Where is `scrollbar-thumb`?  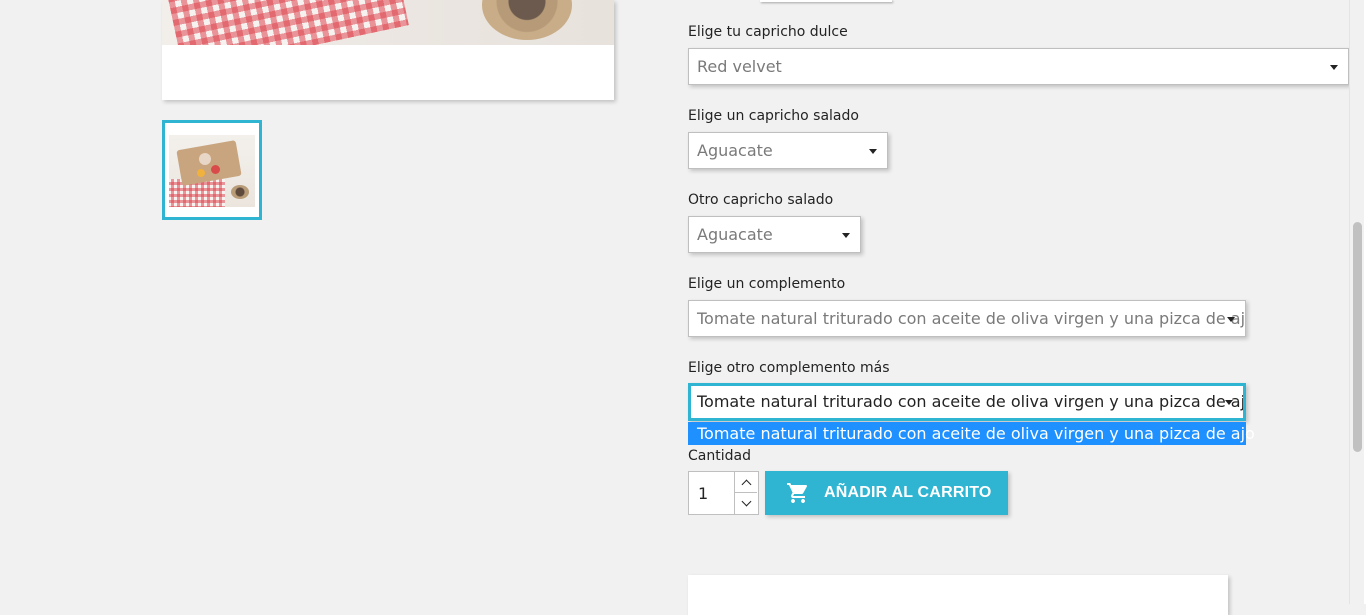
scrollbar-thumb is located at coordinates (1357, 337).